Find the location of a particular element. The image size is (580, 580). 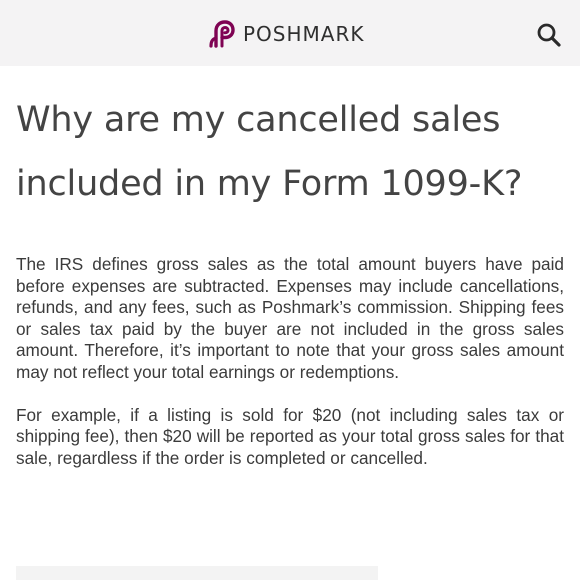

next-section-placeholder is located at coordinates (197, 573).